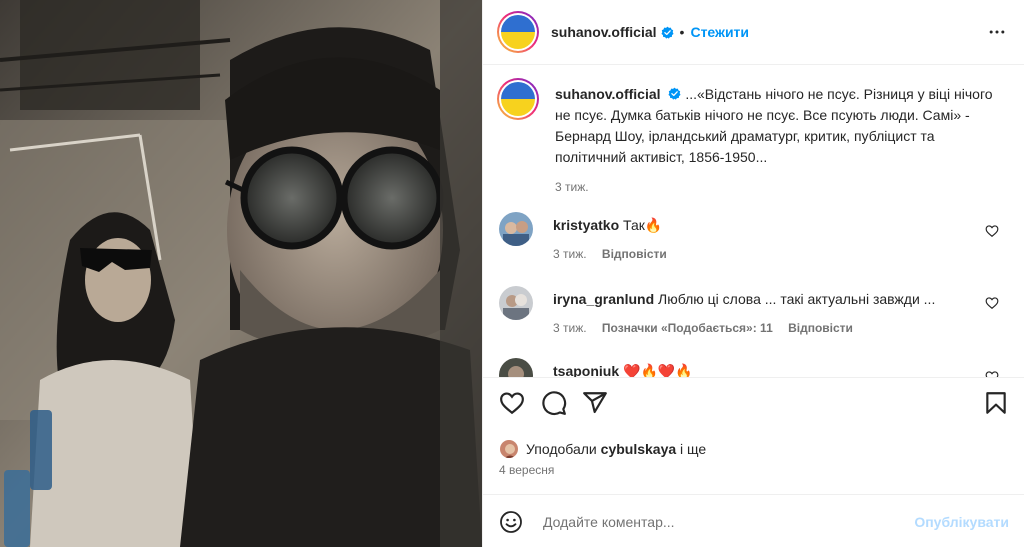 Image resolution: width=1024 pixels, height=547 pixels. Describe the element at coordinates (753, 406) in the screenshot. I see `post-actions-bar` at that location.